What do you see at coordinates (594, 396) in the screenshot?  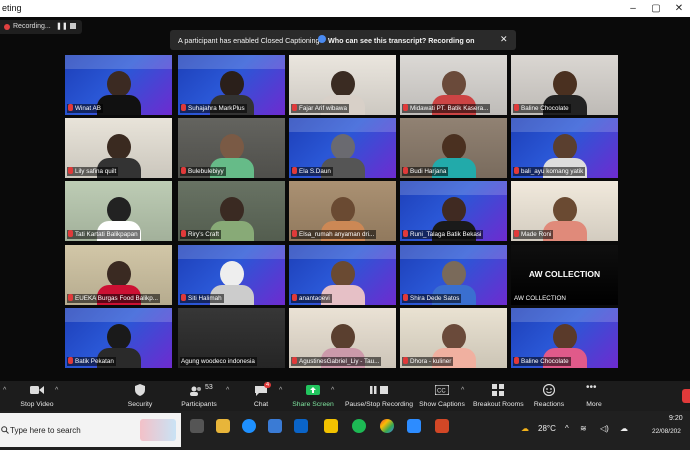 I see `more-button: ••• More` at bounding box center [594, 396].